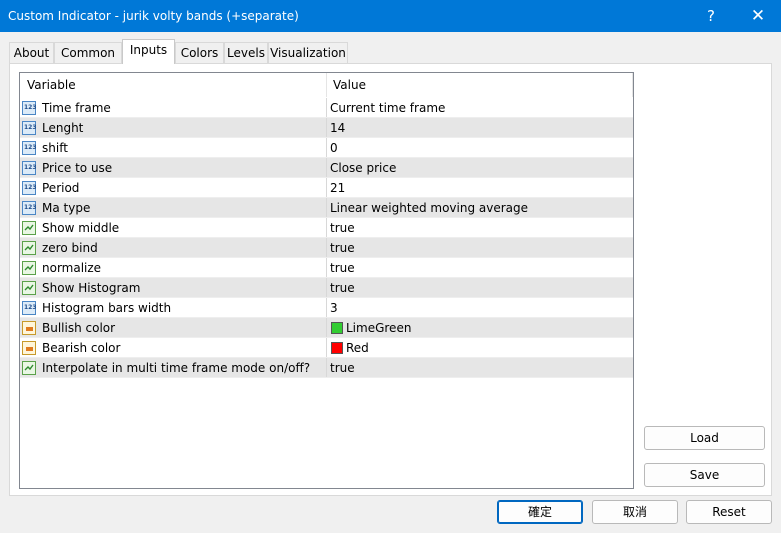  Describe the element at coordinates (357, 348) in the screenshot. I see `variable-value: Red` at that location.